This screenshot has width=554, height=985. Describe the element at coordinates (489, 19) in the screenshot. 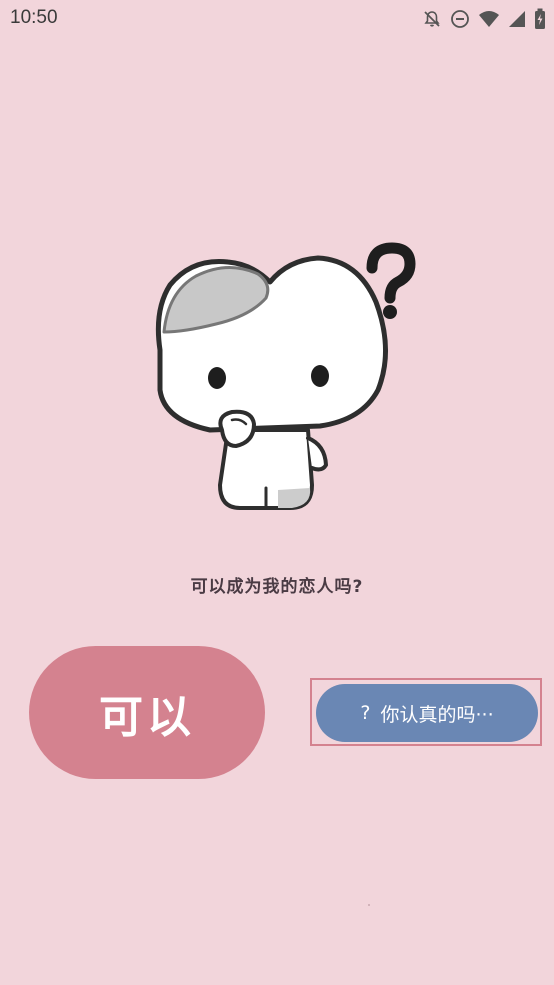

I see `wifi-icon` at that location.